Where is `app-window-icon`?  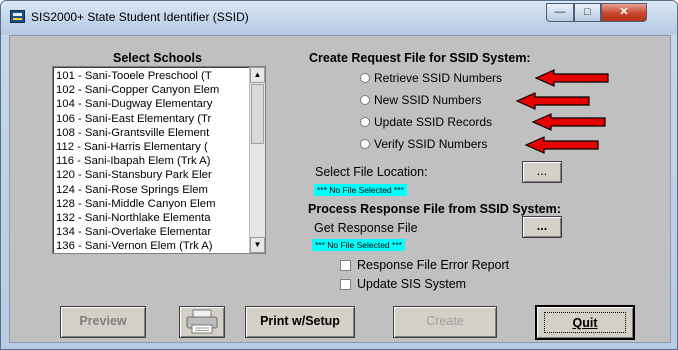 app-window-icon is located at coordinates (17, 16).